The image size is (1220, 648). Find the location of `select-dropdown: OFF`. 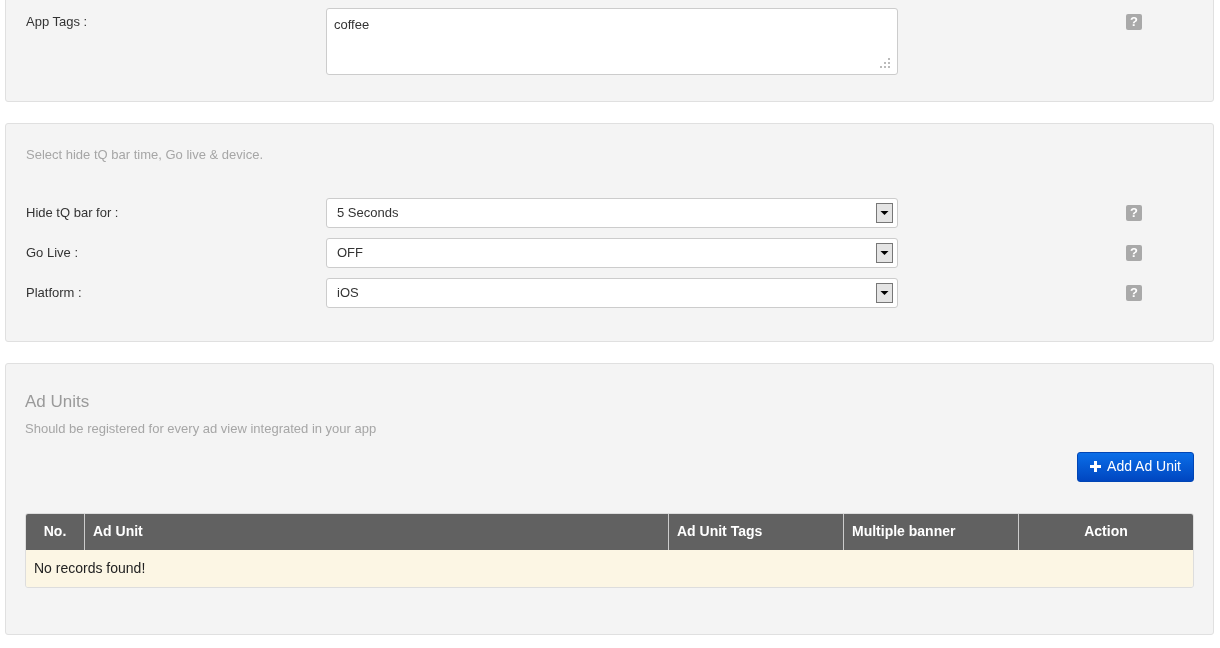

select-dropdown: OFF is located at coordinates (612, 252).